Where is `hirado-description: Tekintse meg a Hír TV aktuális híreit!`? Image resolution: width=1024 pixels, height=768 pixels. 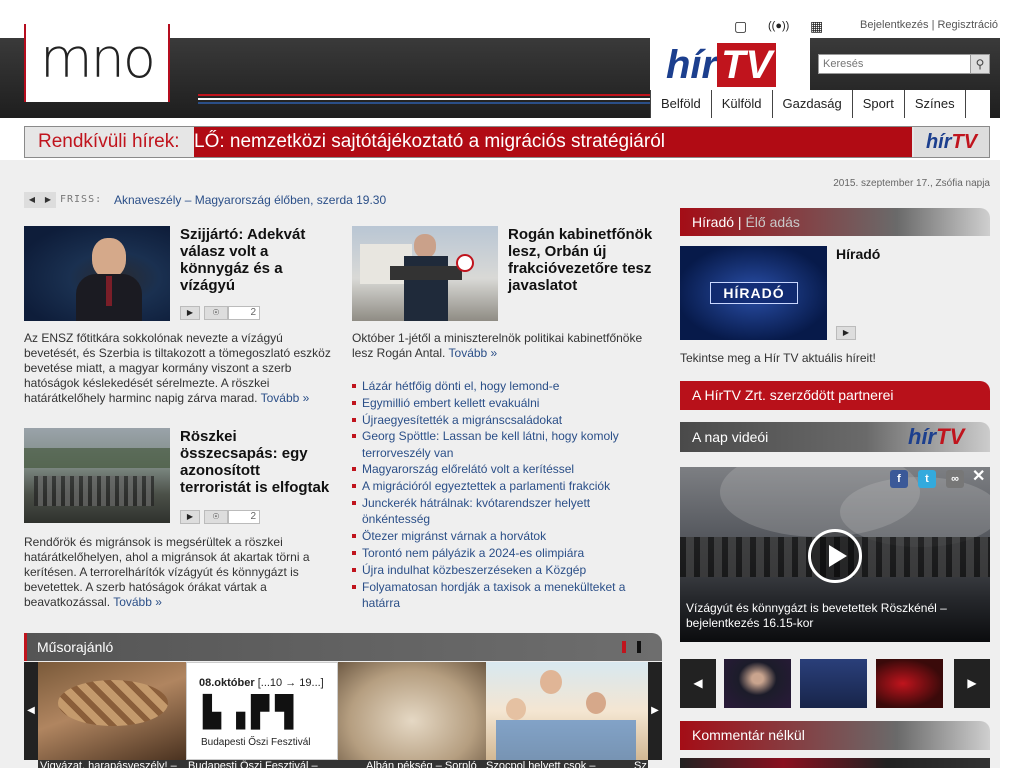 hirado-description: Tekintse meg a Hír TV aktuális híreit! is located at coordinates (778, 358).